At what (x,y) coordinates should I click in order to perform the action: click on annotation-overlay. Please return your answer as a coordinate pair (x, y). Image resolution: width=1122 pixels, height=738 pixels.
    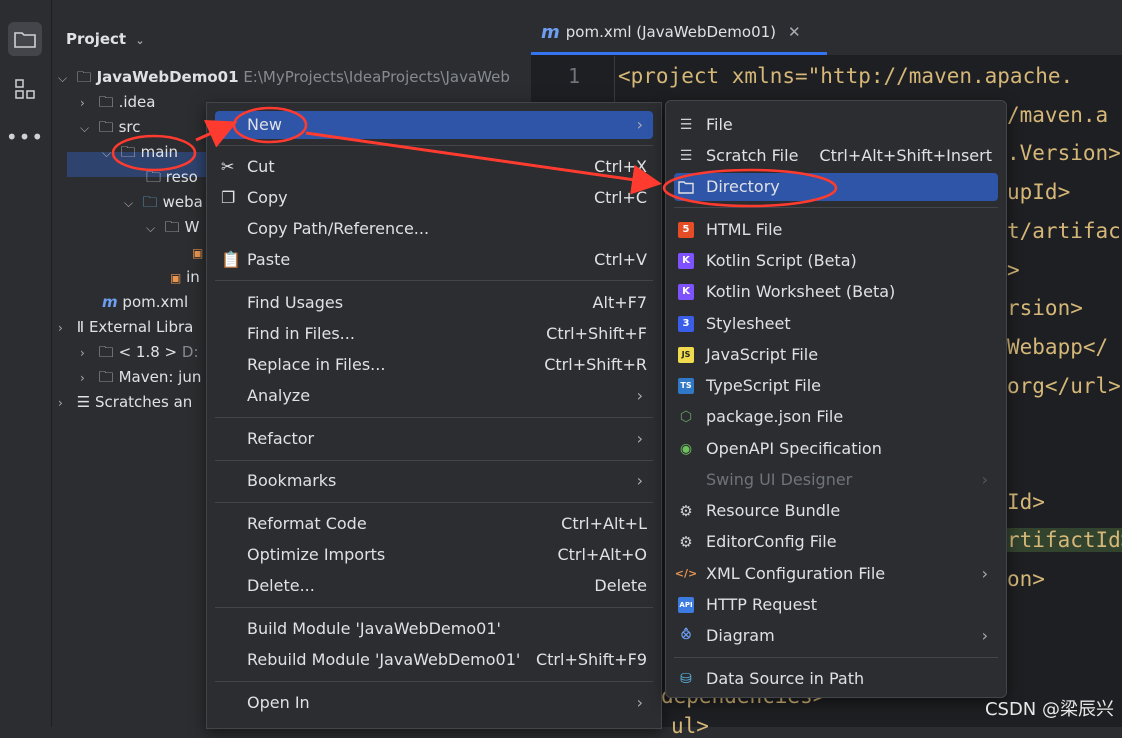
    Looking at the image, I should click on (474, 157).